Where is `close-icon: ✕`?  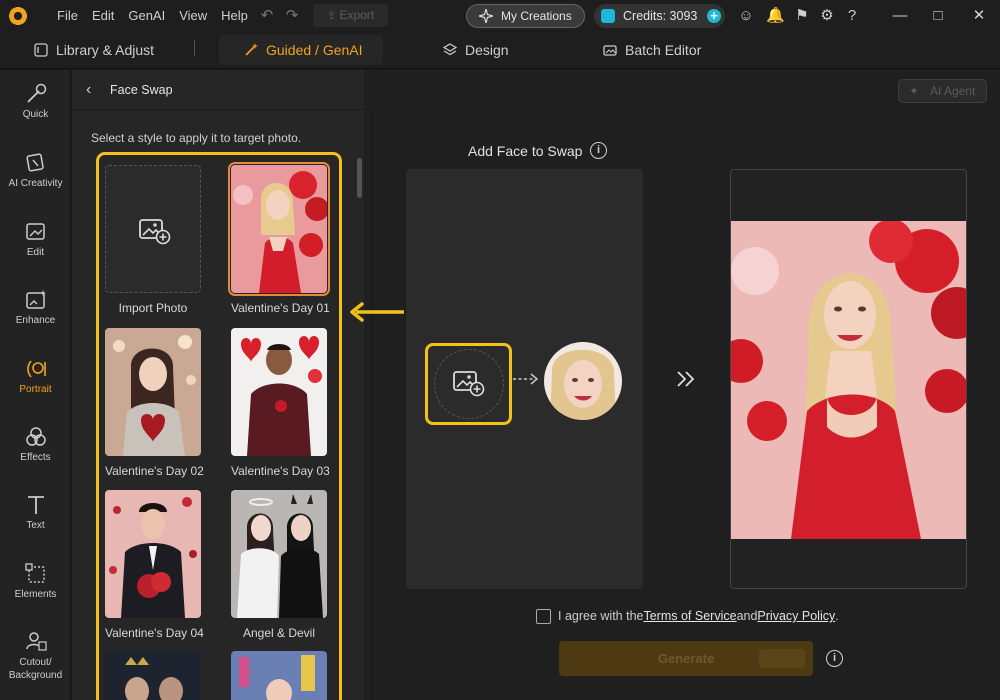
close-icon: ✕ is located at coordinates (979, 16).